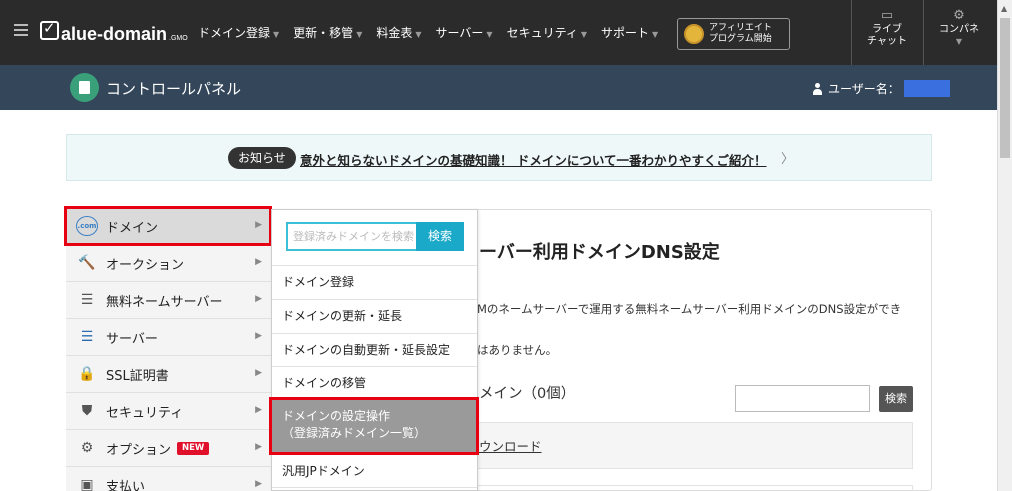 The width and height of the screenshot is (1012, 491). Describe the element at coordinates (802, 398) in the screenshot. I see `domain-search-input` at that location.